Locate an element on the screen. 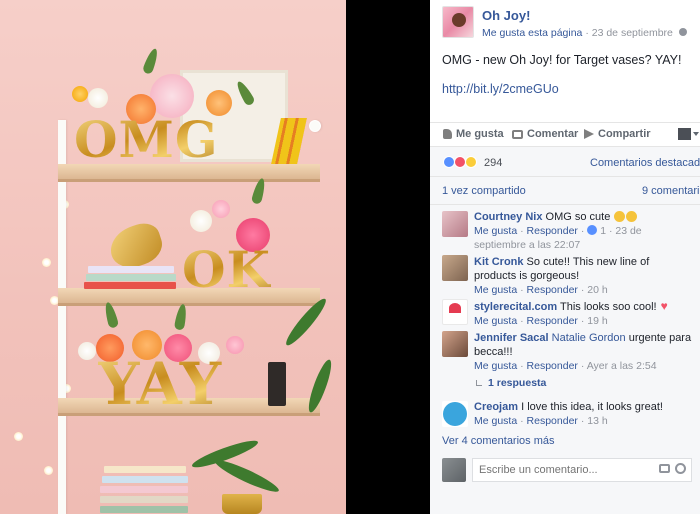 The height and width of the screenshot is (514, 700). commenter-name: Jennifer Sacal is located at coordinates (511, 338).